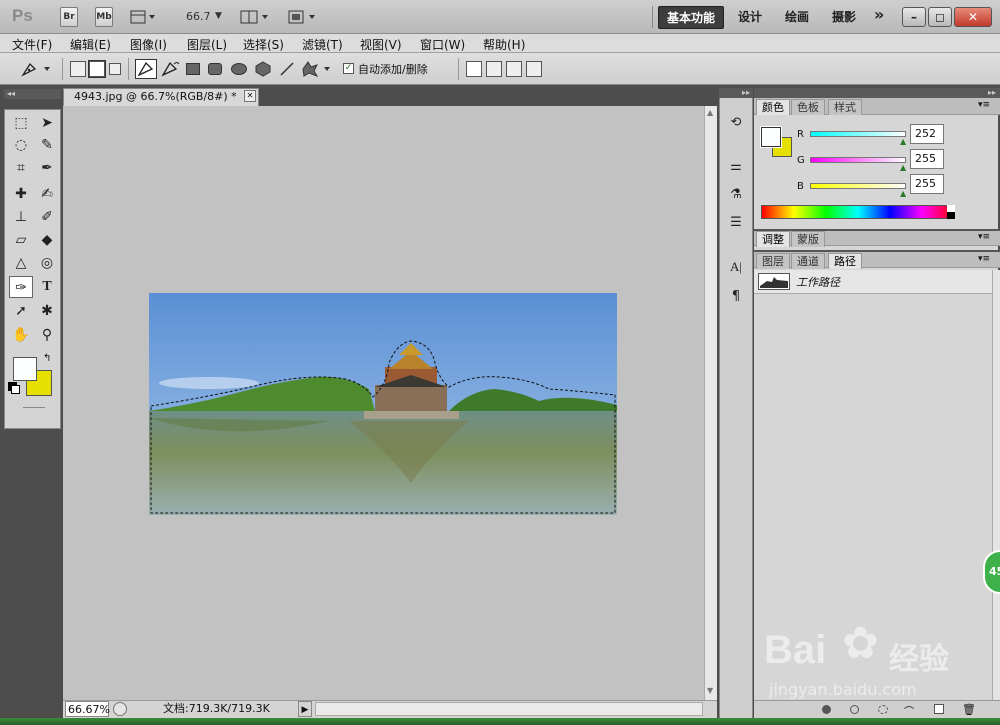  What do you see at coordinates (951, 212) in the screenshot?
I see `spectrum-white-black-swatch` at bounding box center [951, 212].